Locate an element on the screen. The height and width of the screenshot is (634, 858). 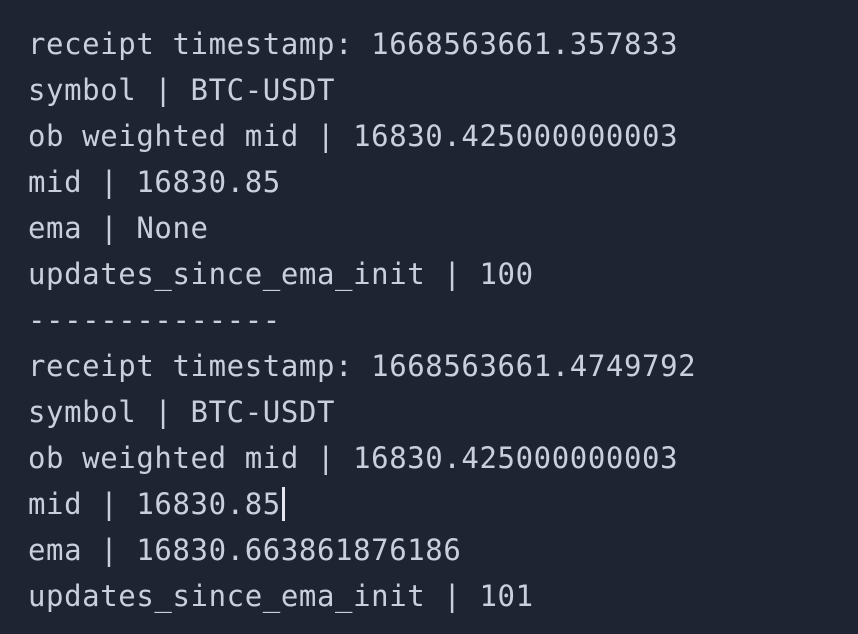
updates-since-ema-init-line: updates_since_ema_init | 101 is located at coordinates (281, 596).